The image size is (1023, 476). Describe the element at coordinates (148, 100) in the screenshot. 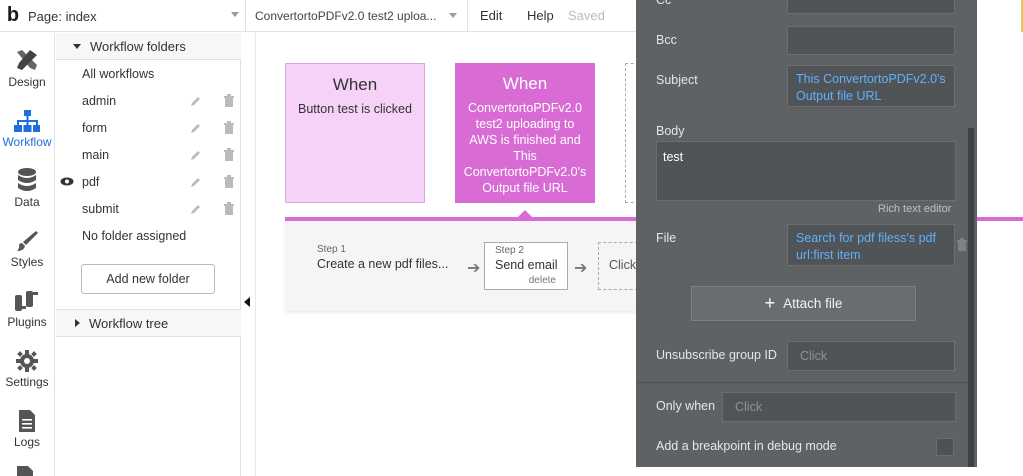

I see `folder-item-admin: admin` at that location.